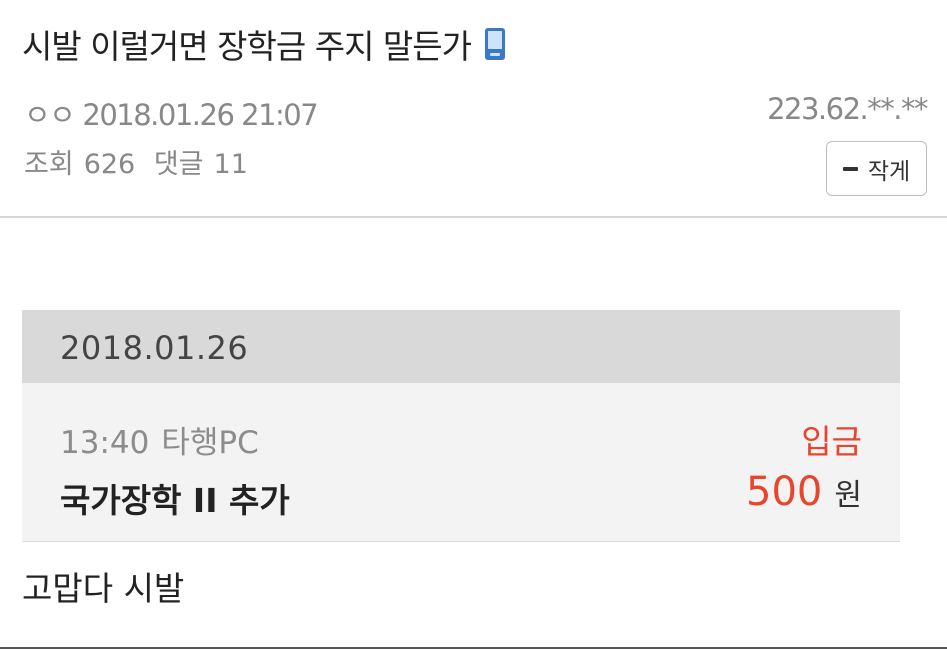 The height and width of the screenshot is (649, 947). I want to click on views-count: 626, so click(109, 164).